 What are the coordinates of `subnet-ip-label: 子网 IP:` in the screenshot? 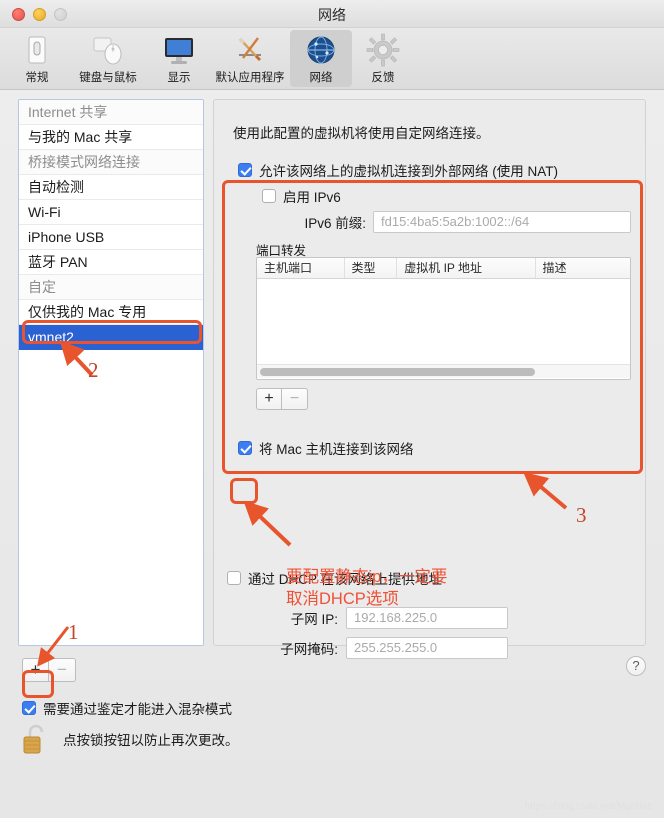 It's located at (314, 619).